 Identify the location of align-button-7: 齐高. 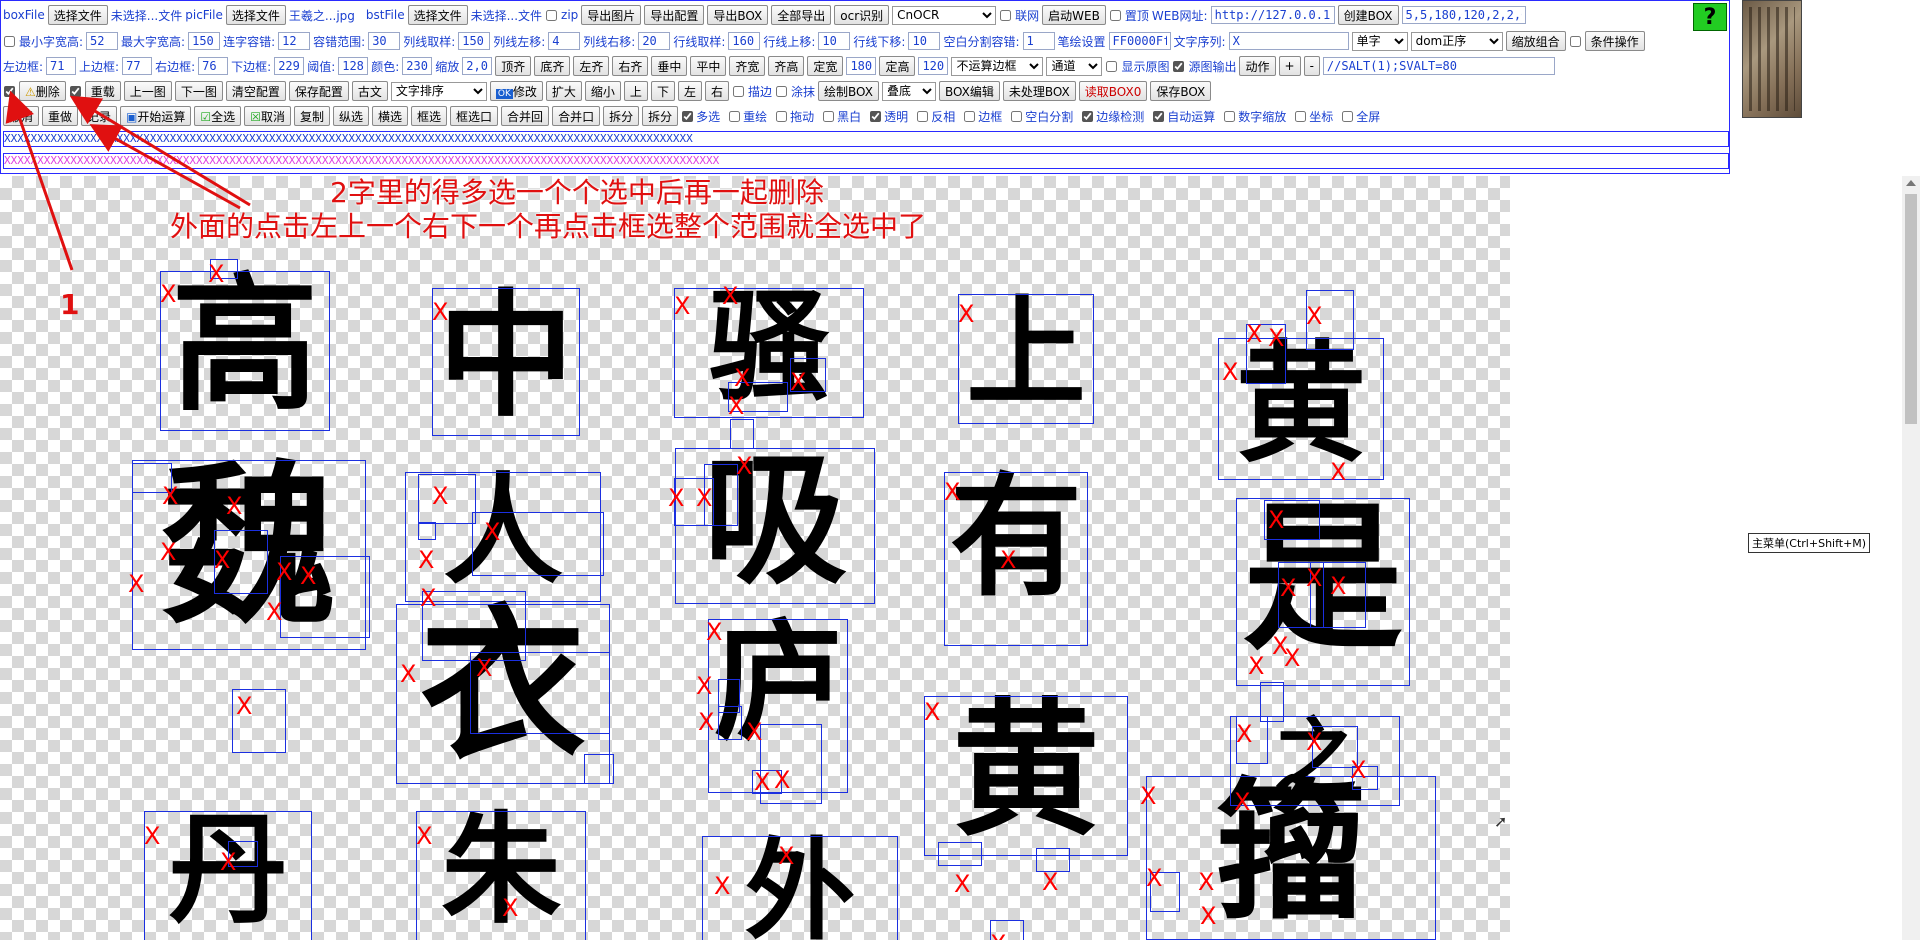
(786, 66).